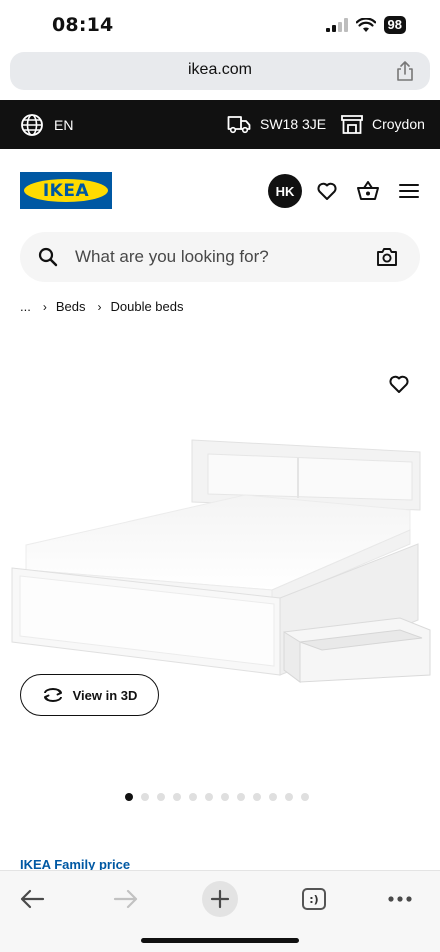 This screenshot has height=952, width=440. I want to click on view-in-3d-label: View in 3D, so click(105, 695).